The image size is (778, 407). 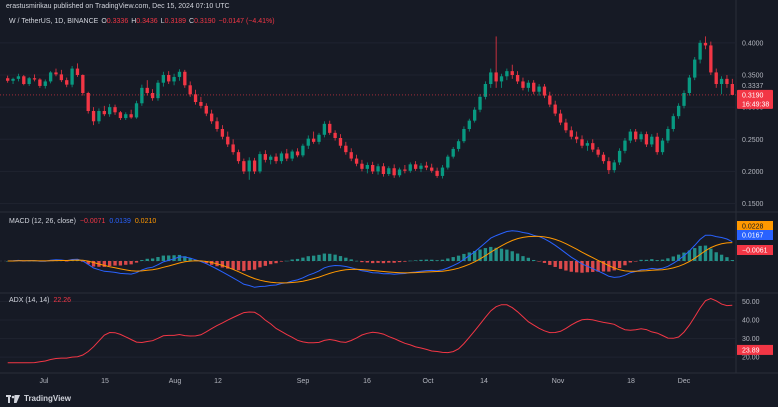 I want to click on tradingview-logo: TradingView, so click(x=38, y=398).